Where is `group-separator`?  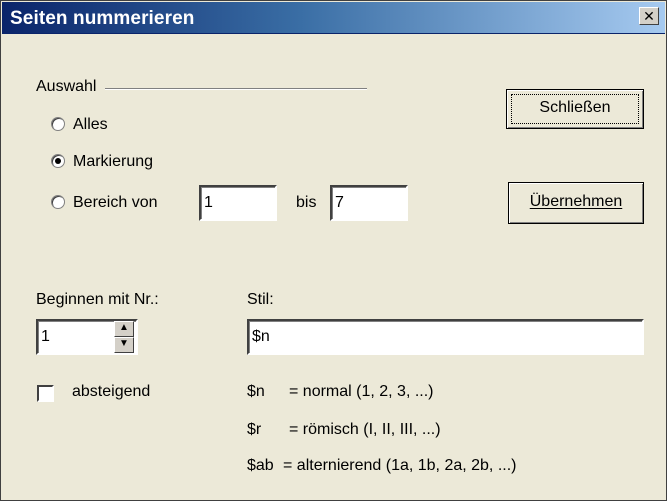 group-separator is located at coordinates (236, 89).